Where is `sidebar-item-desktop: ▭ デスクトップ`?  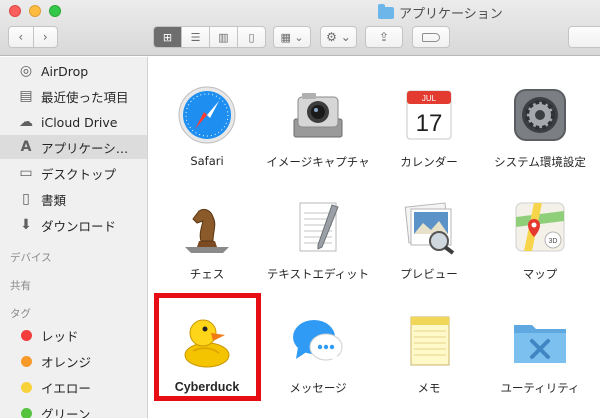 sidebar-item-desktop: ▭ デスクトップ is located at coordinates (73, 173).